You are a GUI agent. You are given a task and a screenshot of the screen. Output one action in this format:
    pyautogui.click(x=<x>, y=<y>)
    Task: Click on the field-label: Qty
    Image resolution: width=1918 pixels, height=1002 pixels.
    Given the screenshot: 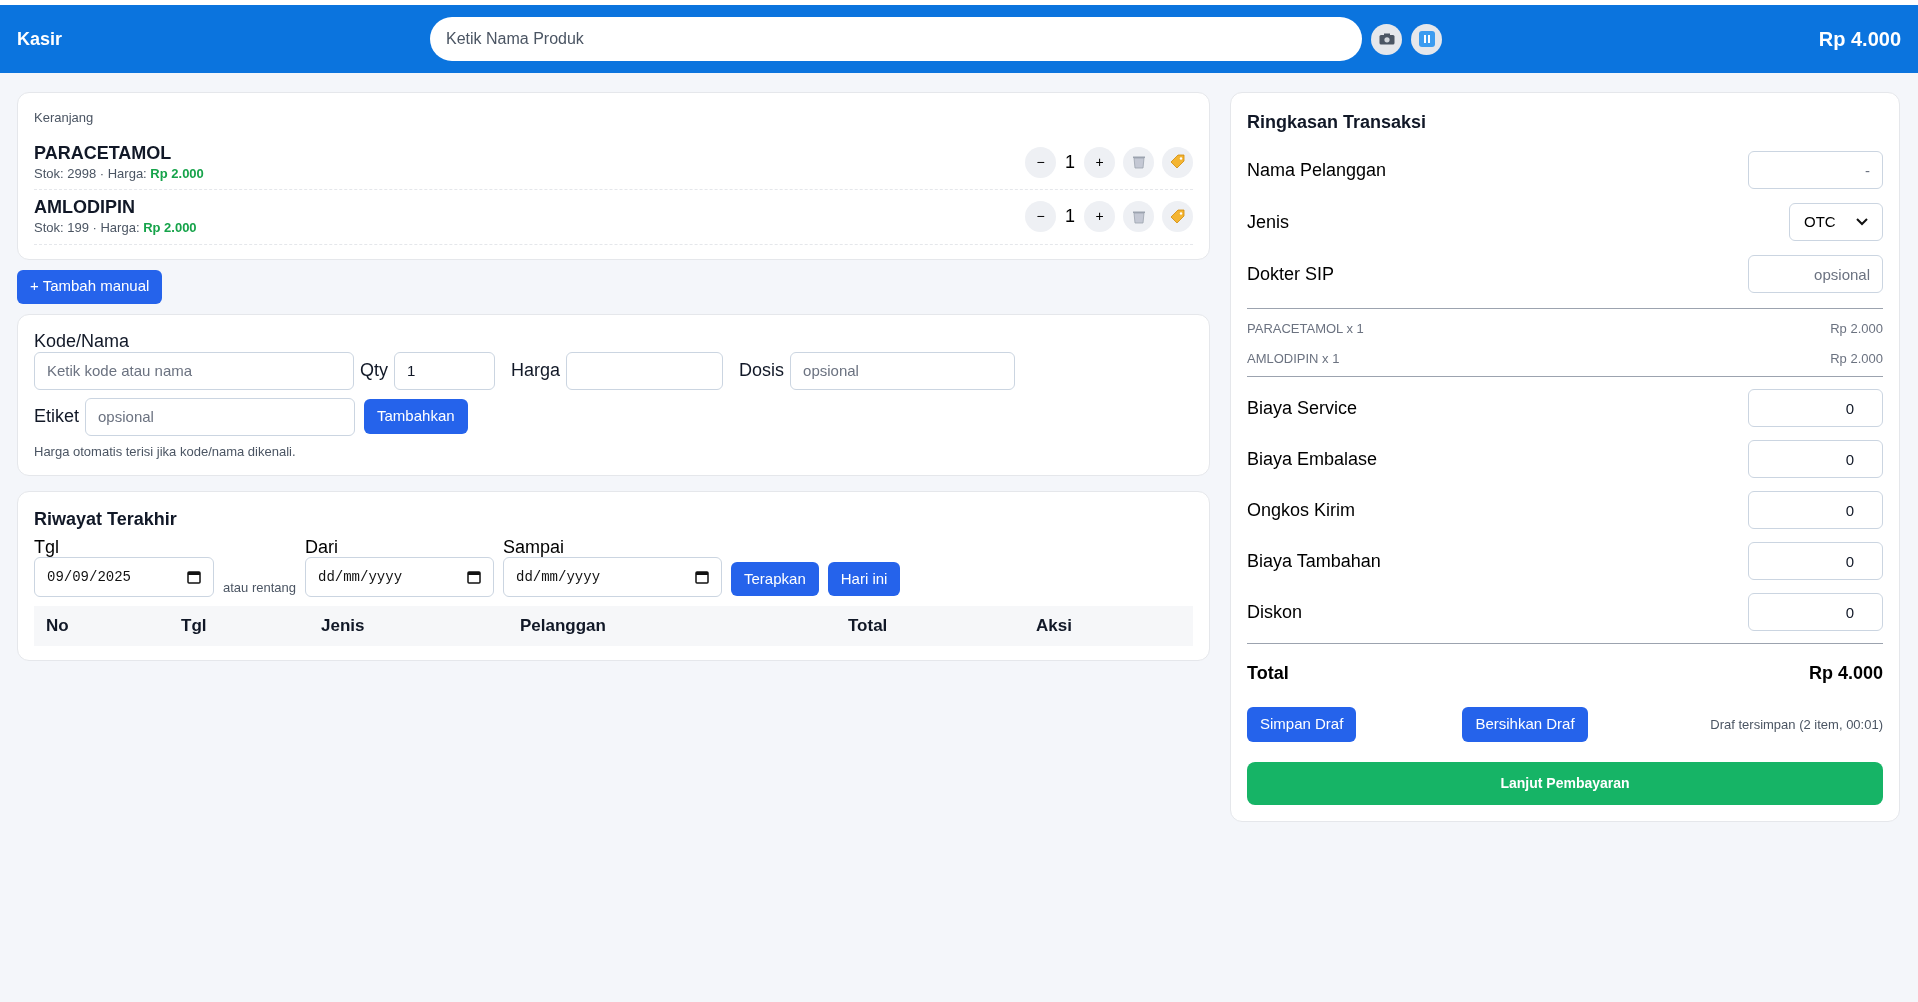 What is the action you would take?
    pyautogui.click(x=374, y=370)
    